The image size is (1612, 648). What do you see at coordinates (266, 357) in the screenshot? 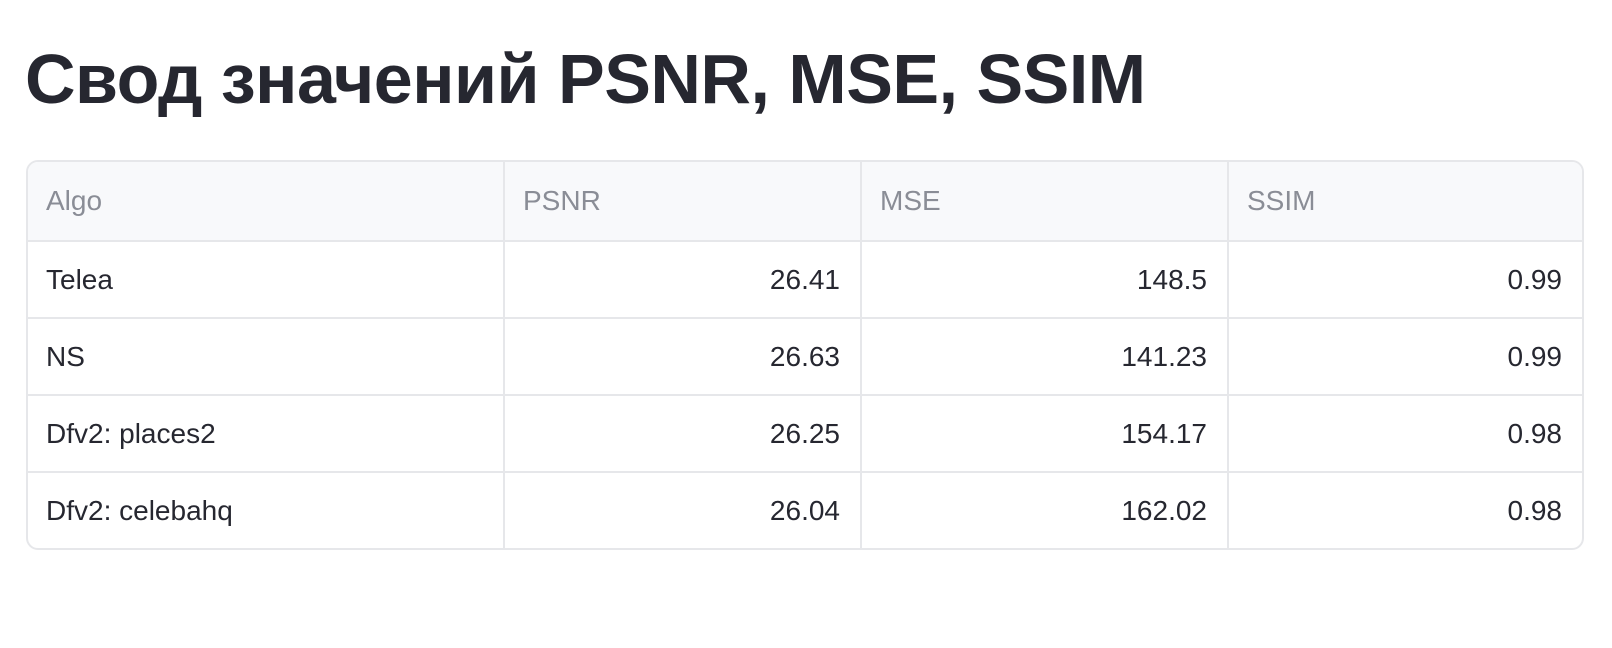
I see `cell-algo: NS` at bounding box center [266, 357].